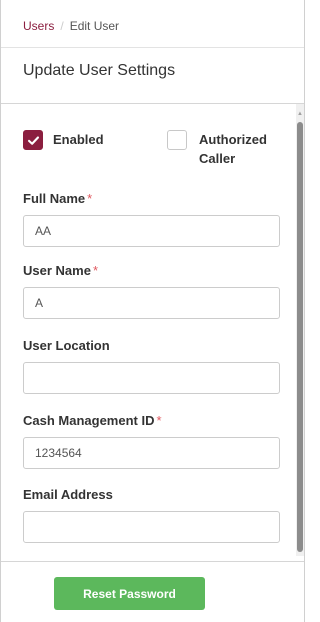 The image size is (320, 622). What do you see at coordinates (300, 114) in the screenshot?
I see `scroll-up-arrow-icon: ▲` at bounding box center [300, 114].